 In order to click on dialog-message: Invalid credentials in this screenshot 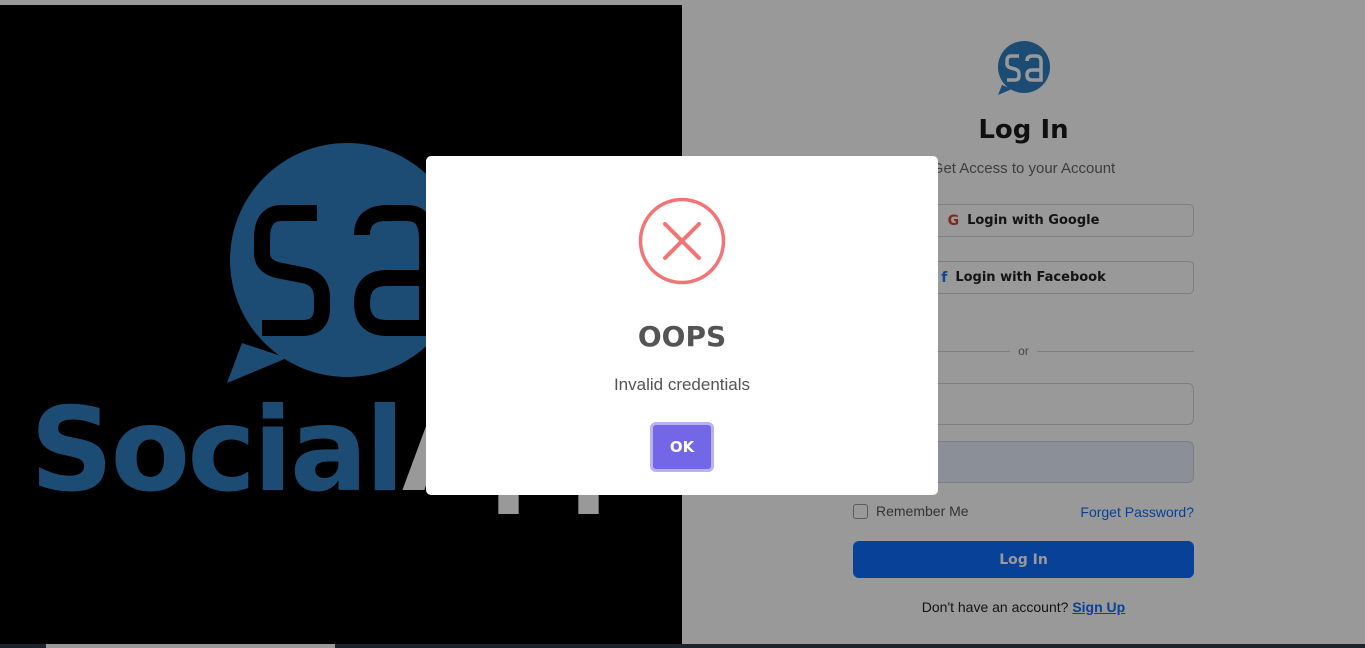, I will do `click(682, 384)`.